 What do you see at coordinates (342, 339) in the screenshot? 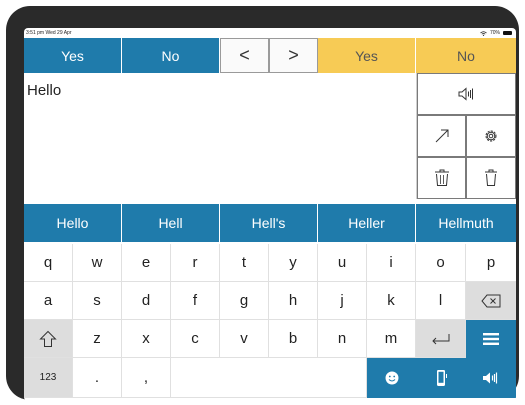
I see `key-n: n` at bounding box center [342, 339].